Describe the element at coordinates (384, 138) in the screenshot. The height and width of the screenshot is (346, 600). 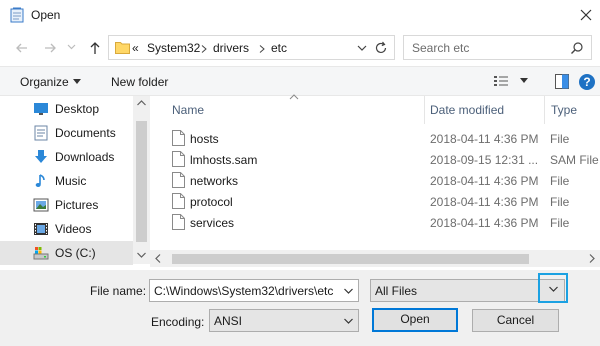
I see `file-row-hosts: hosts 2018-04-11 4:36 PM File` at that location.